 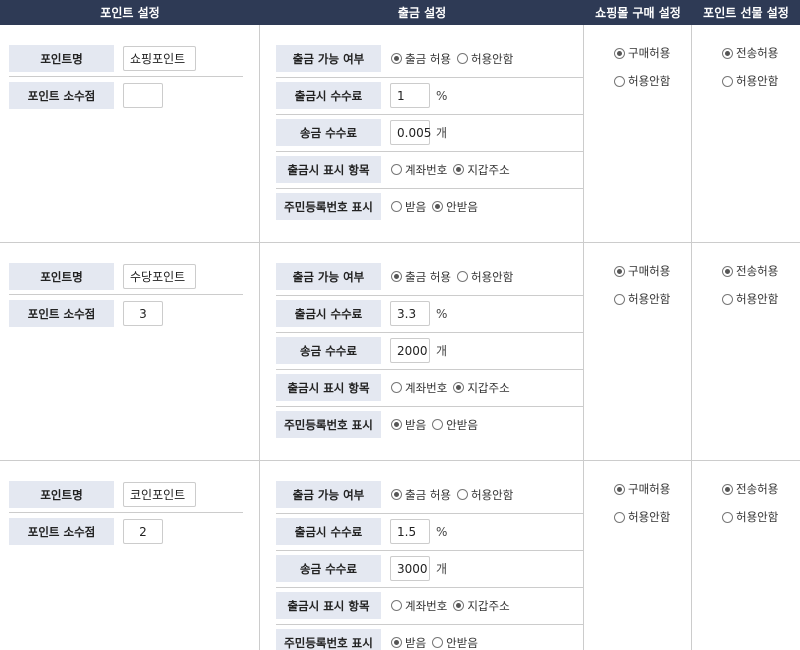 I want to click on point-name-input: 쇼핑포인트, so click(x=159, y=58).